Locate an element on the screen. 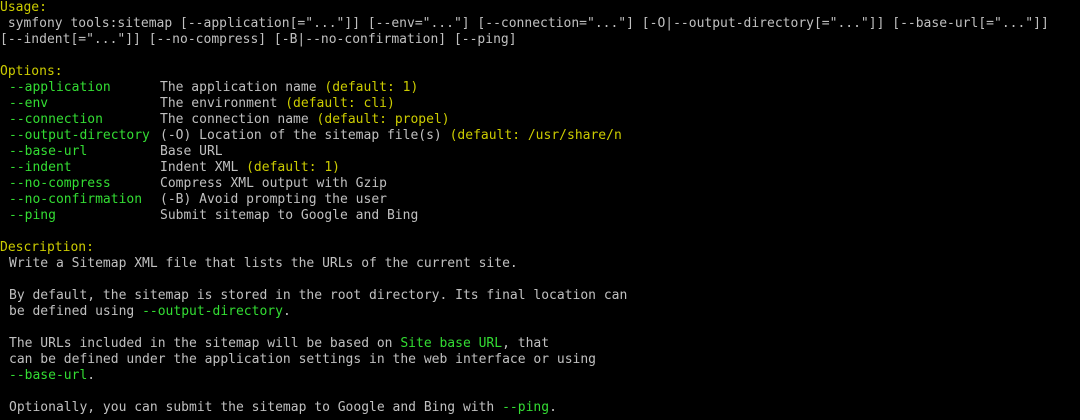 Image resolution: width=1080 pixels, height=420 pixels. option-description: (-B) Avoid prompting the user is located at coordinates (273, 199).